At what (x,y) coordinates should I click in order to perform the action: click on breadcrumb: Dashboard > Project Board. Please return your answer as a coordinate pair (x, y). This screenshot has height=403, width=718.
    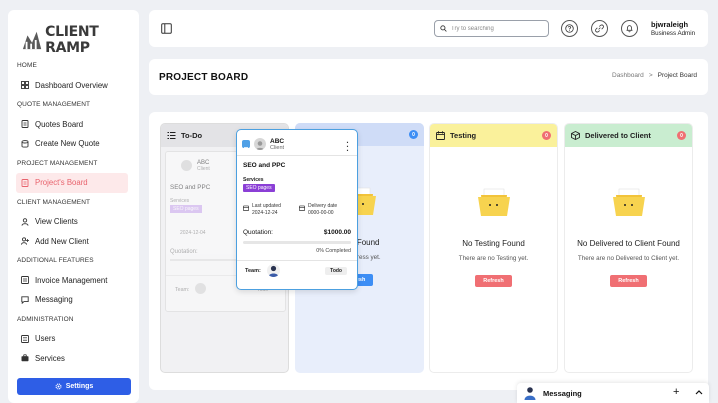
    Looking at the image, I should click on (654, 75).